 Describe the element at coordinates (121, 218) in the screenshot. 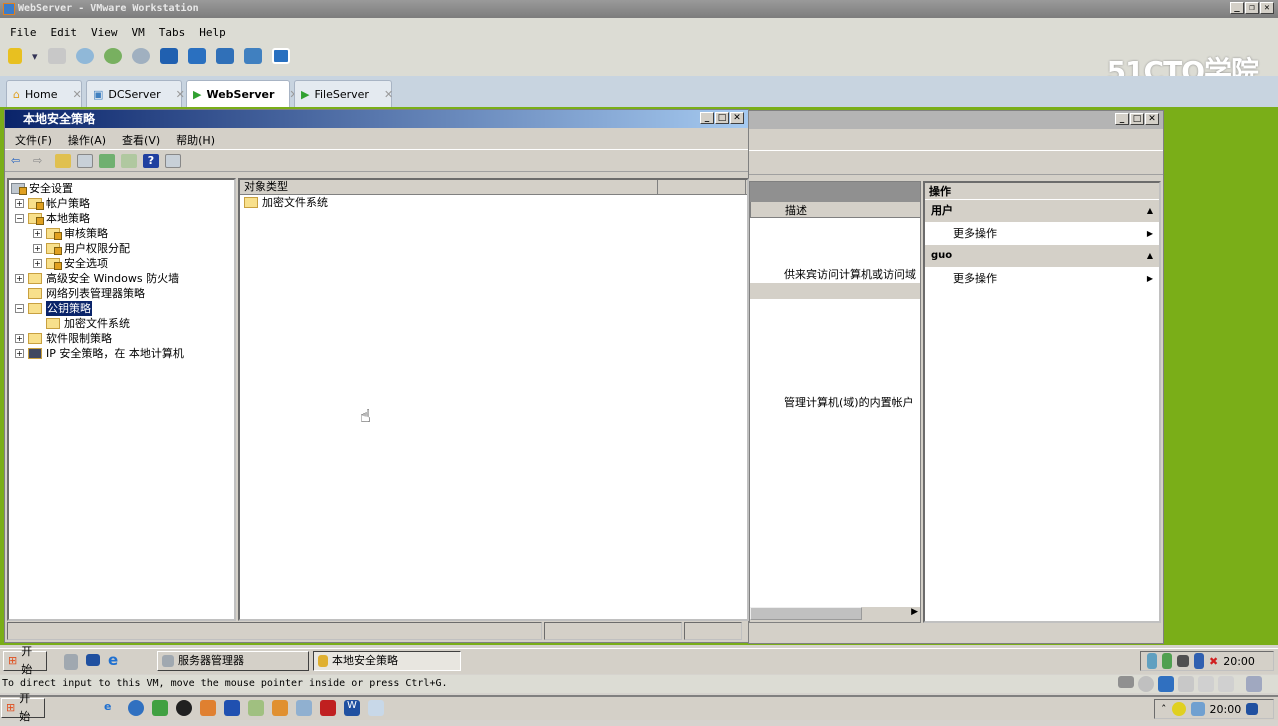

I see `tree-node: − 本地策略` at that location.